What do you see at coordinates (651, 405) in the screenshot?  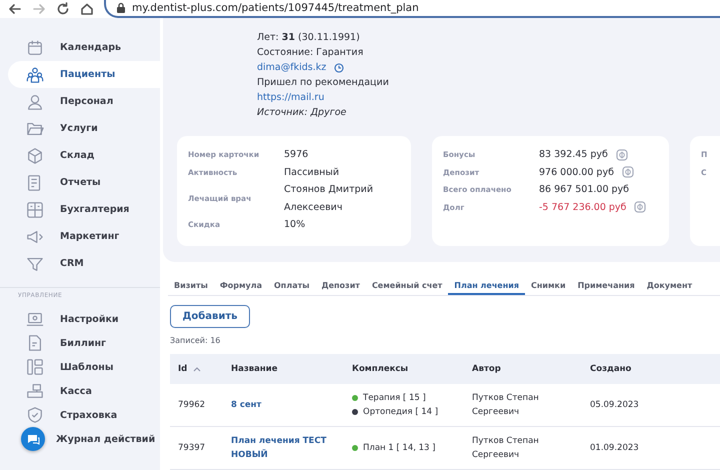 I see `table-cell: 05.09.2023` at bounding box center [651, 405].